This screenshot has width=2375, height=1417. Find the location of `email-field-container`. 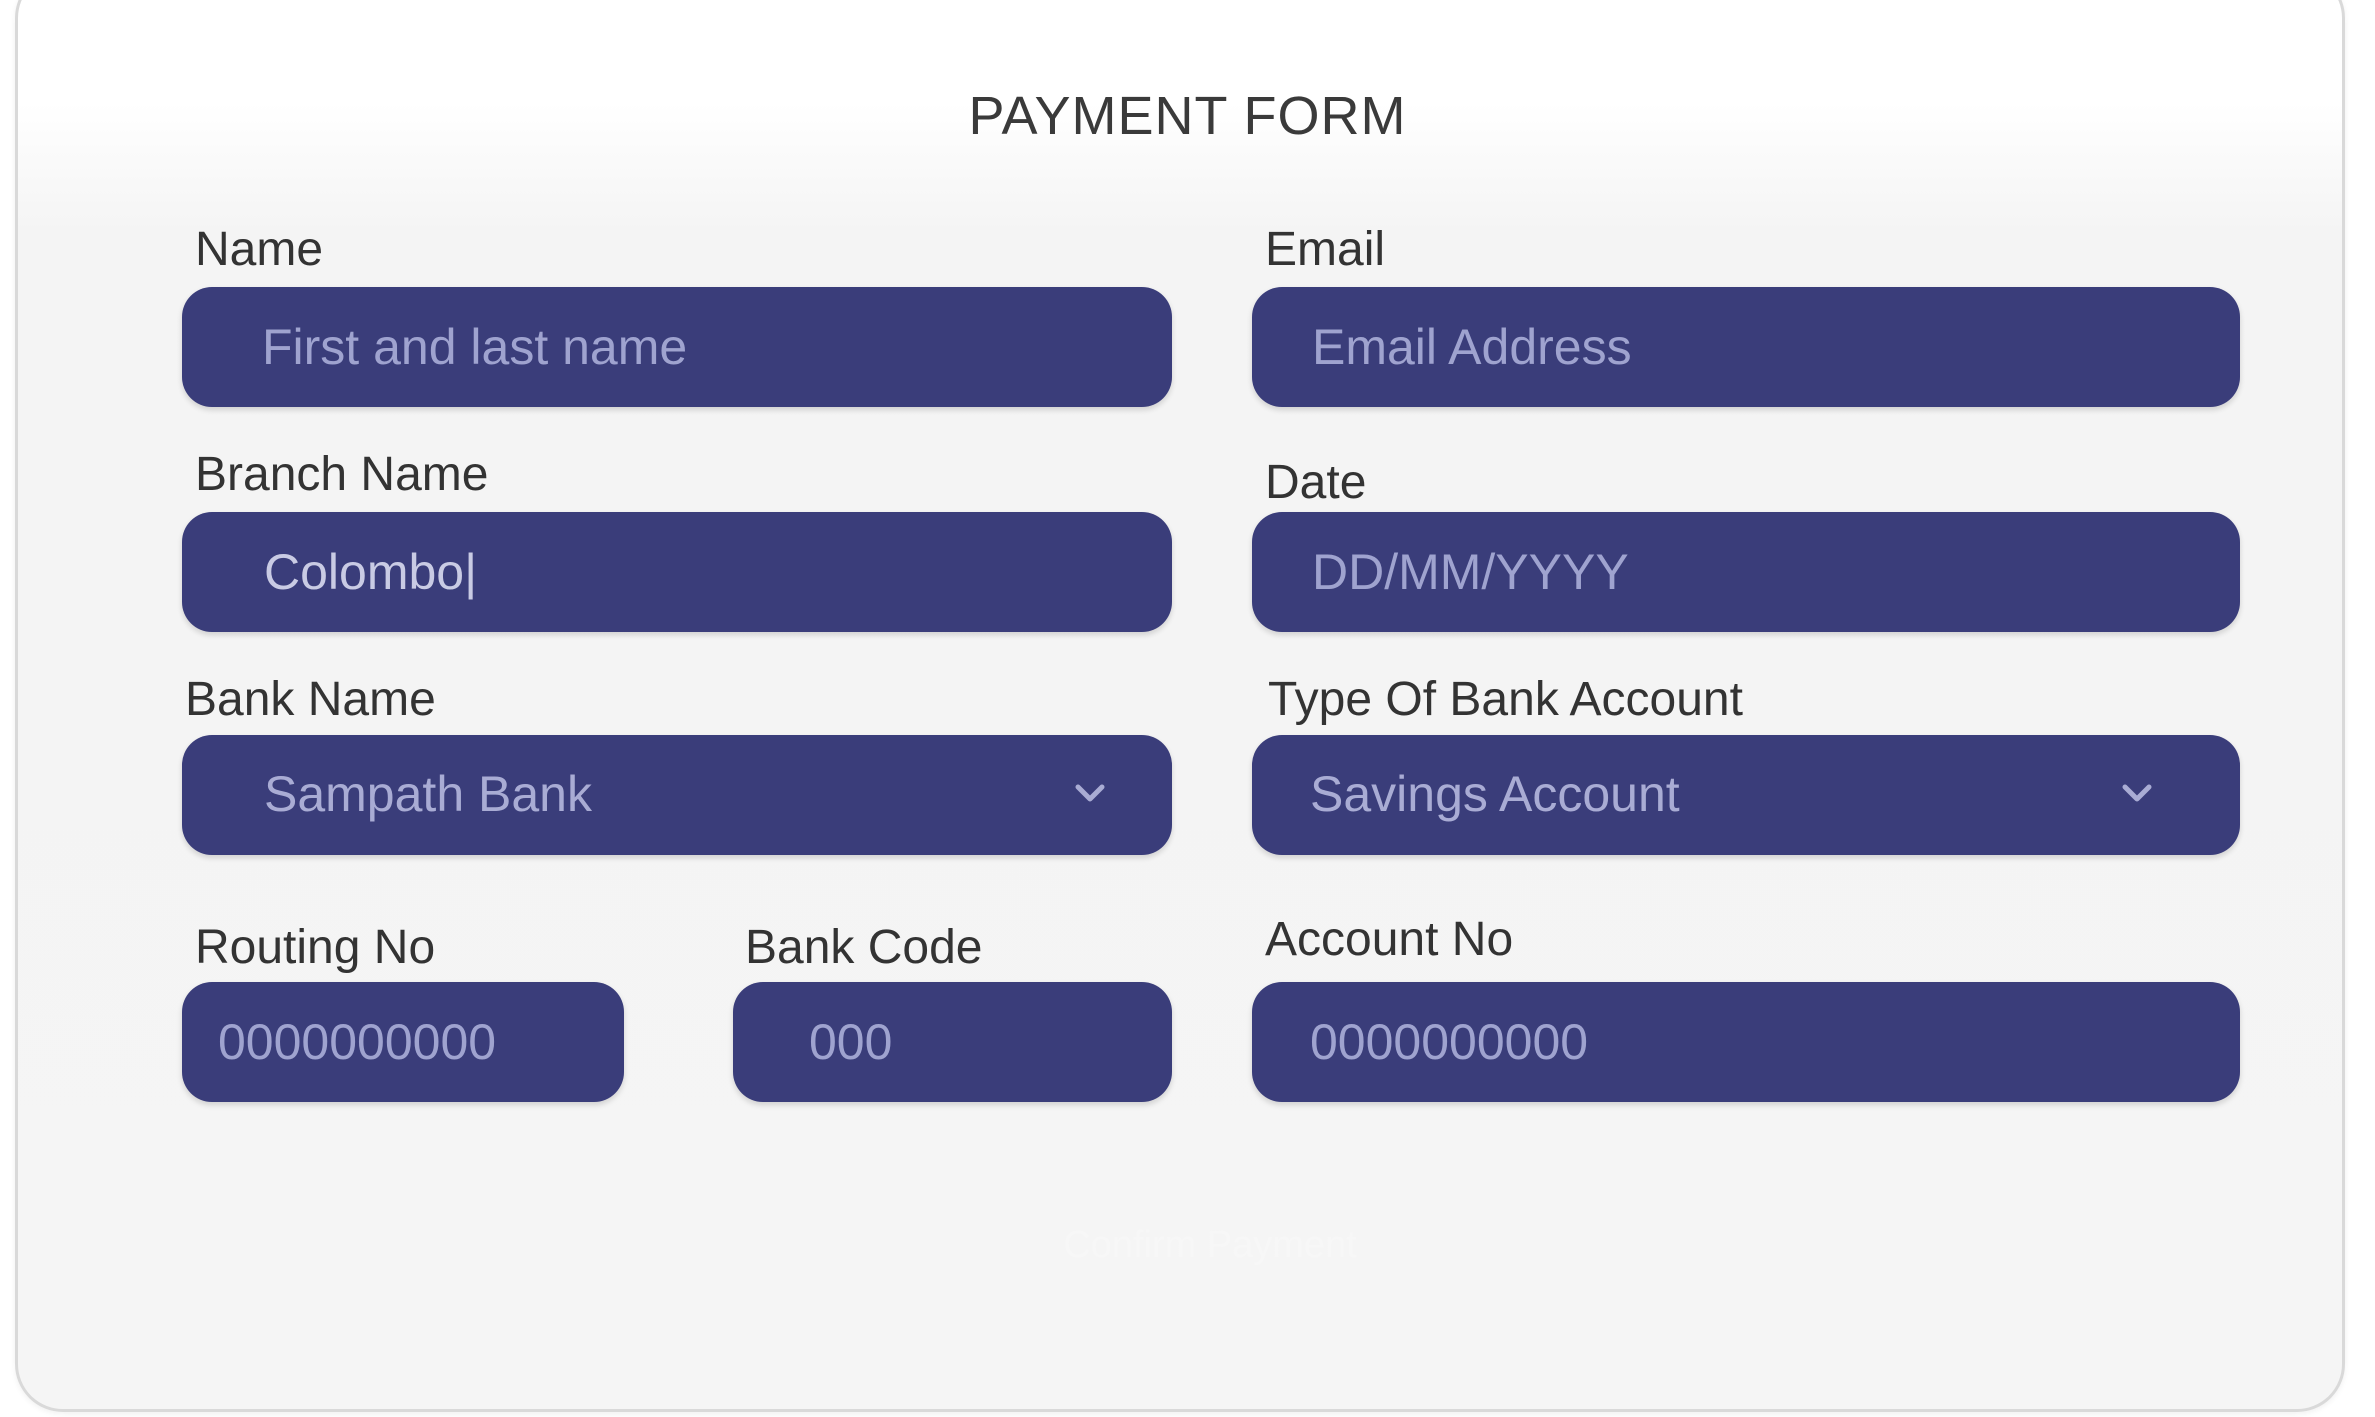

email-field-container is located at coordinates (1746, 347).